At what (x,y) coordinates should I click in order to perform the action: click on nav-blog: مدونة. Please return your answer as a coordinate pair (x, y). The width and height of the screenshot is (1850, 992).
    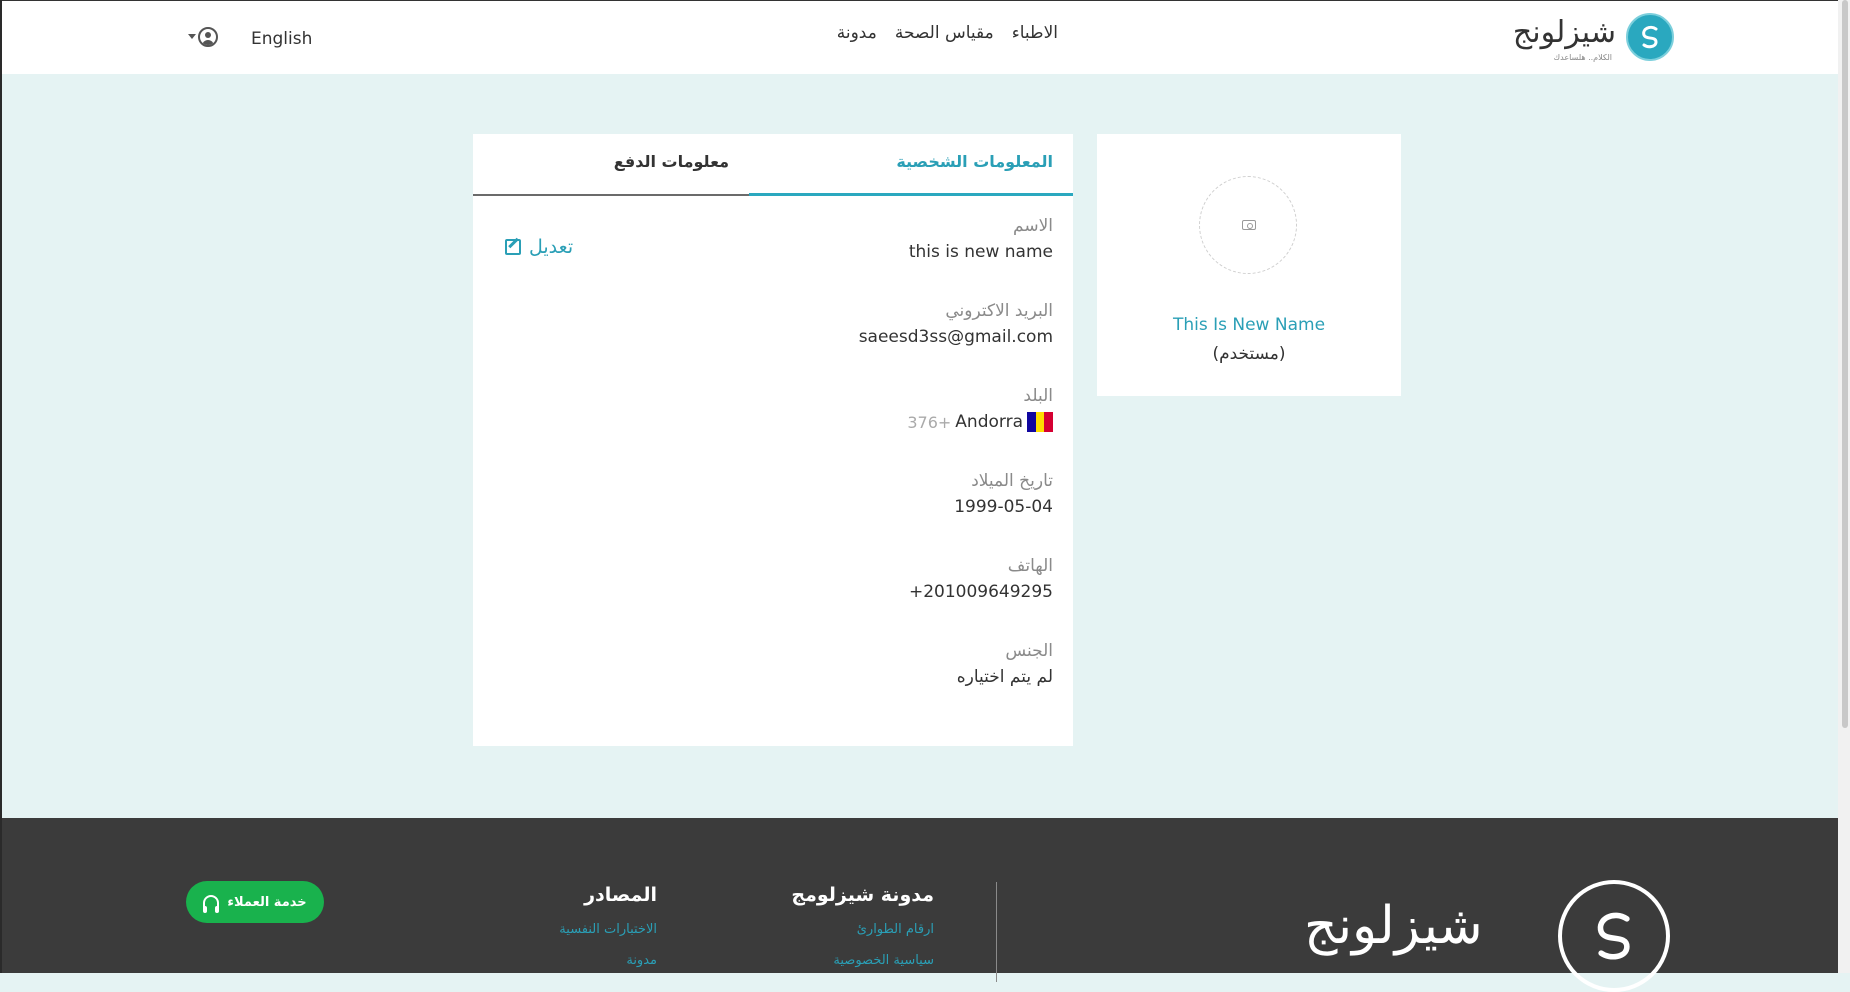
    Looking at the image, I should click on (857, 33).